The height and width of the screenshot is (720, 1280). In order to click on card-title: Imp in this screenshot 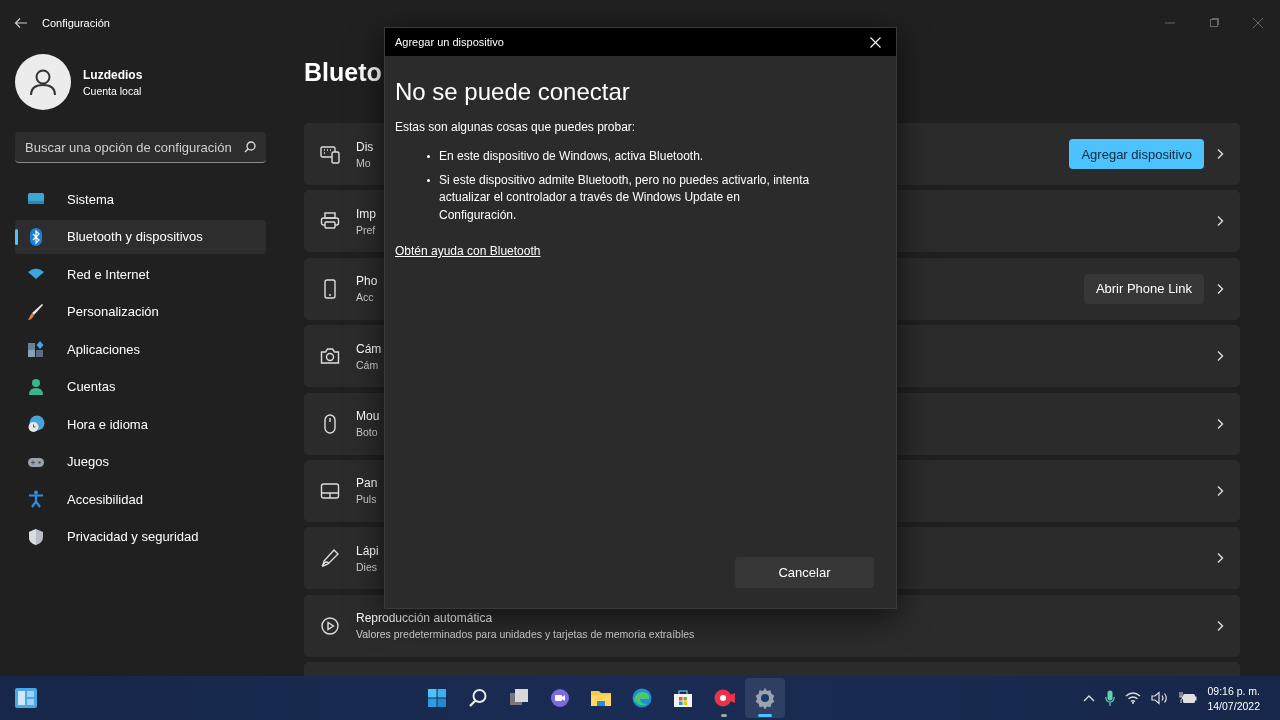, I will do `click(366, 213)`.